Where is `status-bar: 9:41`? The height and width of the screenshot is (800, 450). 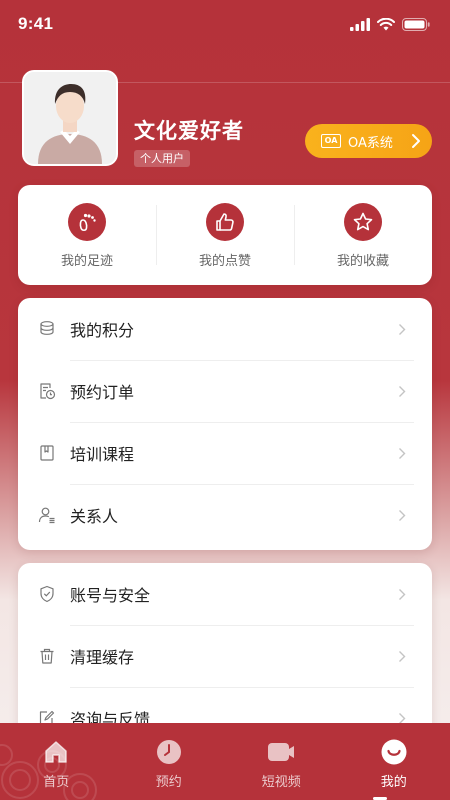
status-bar: 9:41 is located at coordinates (225, 24).